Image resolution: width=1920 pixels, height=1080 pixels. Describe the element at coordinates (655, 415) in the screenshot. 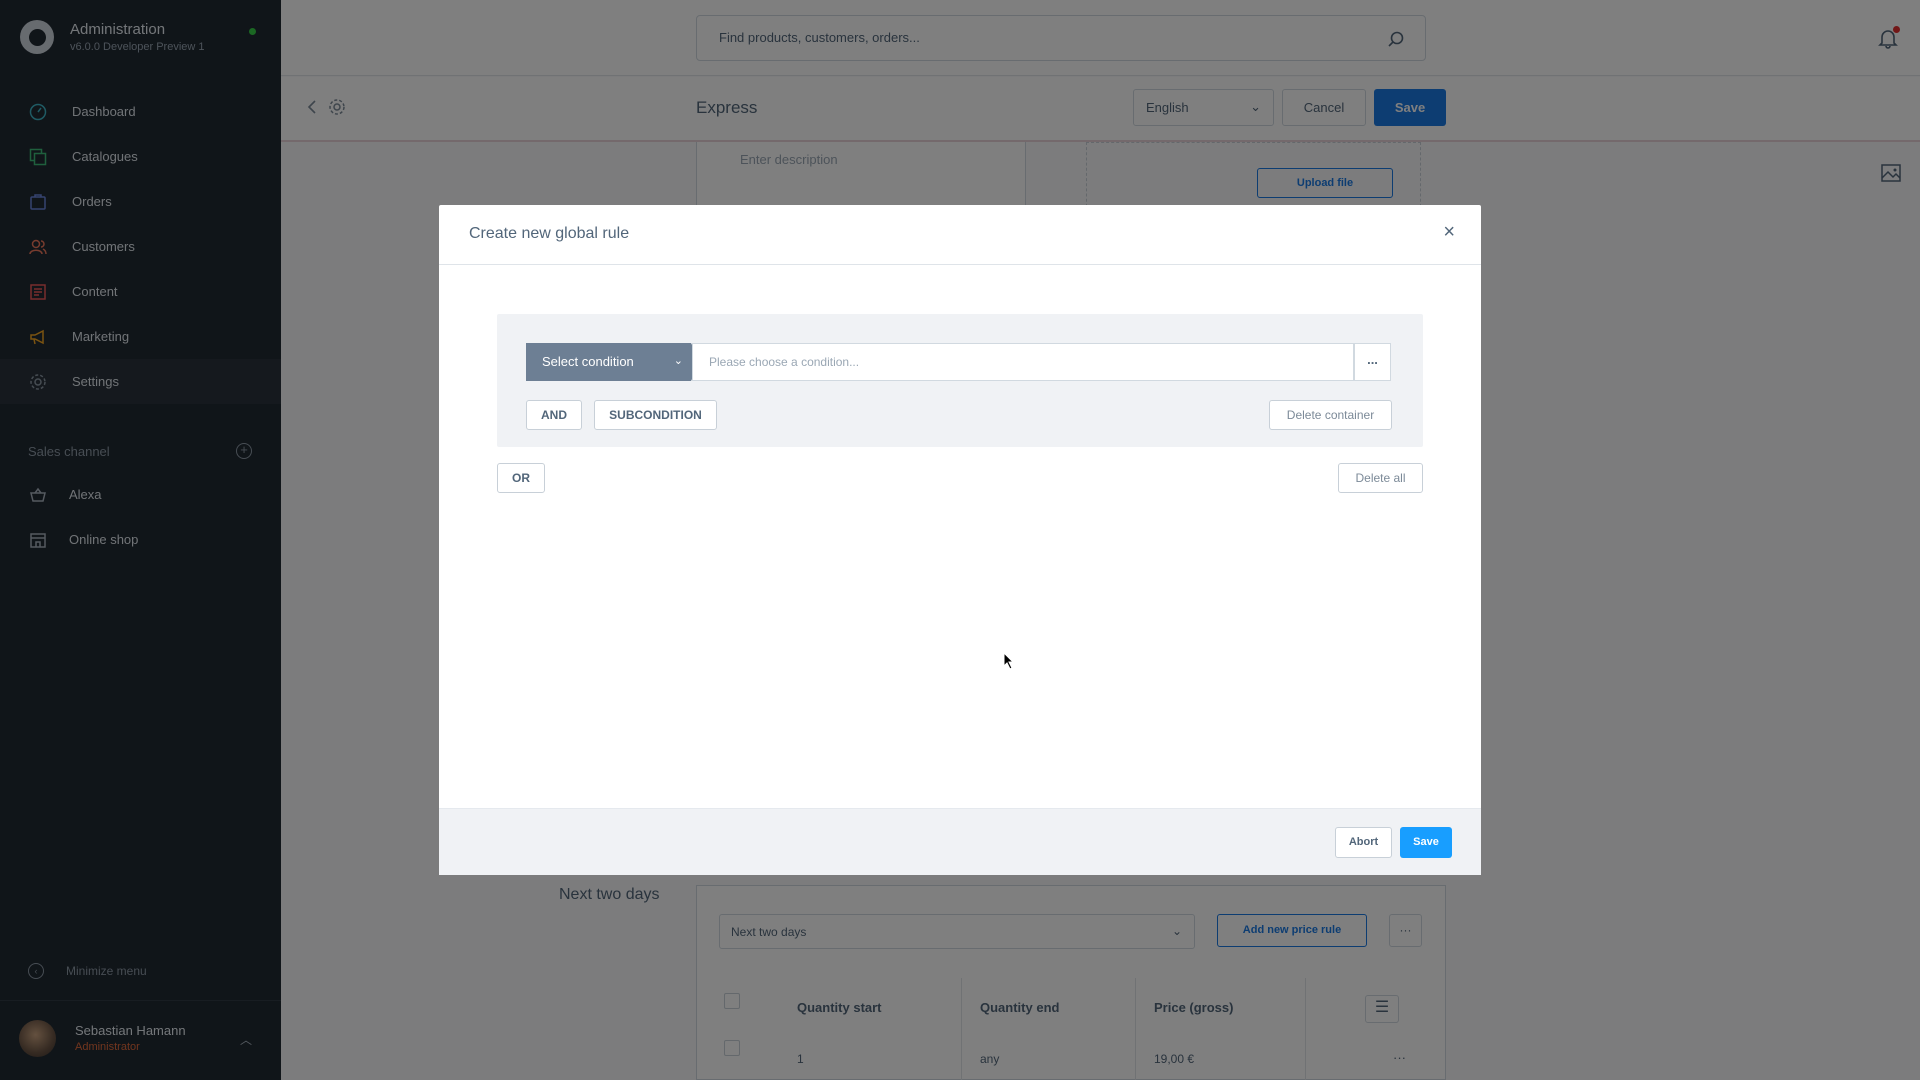

I see `subcondition-button: SUBCONDITION` at that location.